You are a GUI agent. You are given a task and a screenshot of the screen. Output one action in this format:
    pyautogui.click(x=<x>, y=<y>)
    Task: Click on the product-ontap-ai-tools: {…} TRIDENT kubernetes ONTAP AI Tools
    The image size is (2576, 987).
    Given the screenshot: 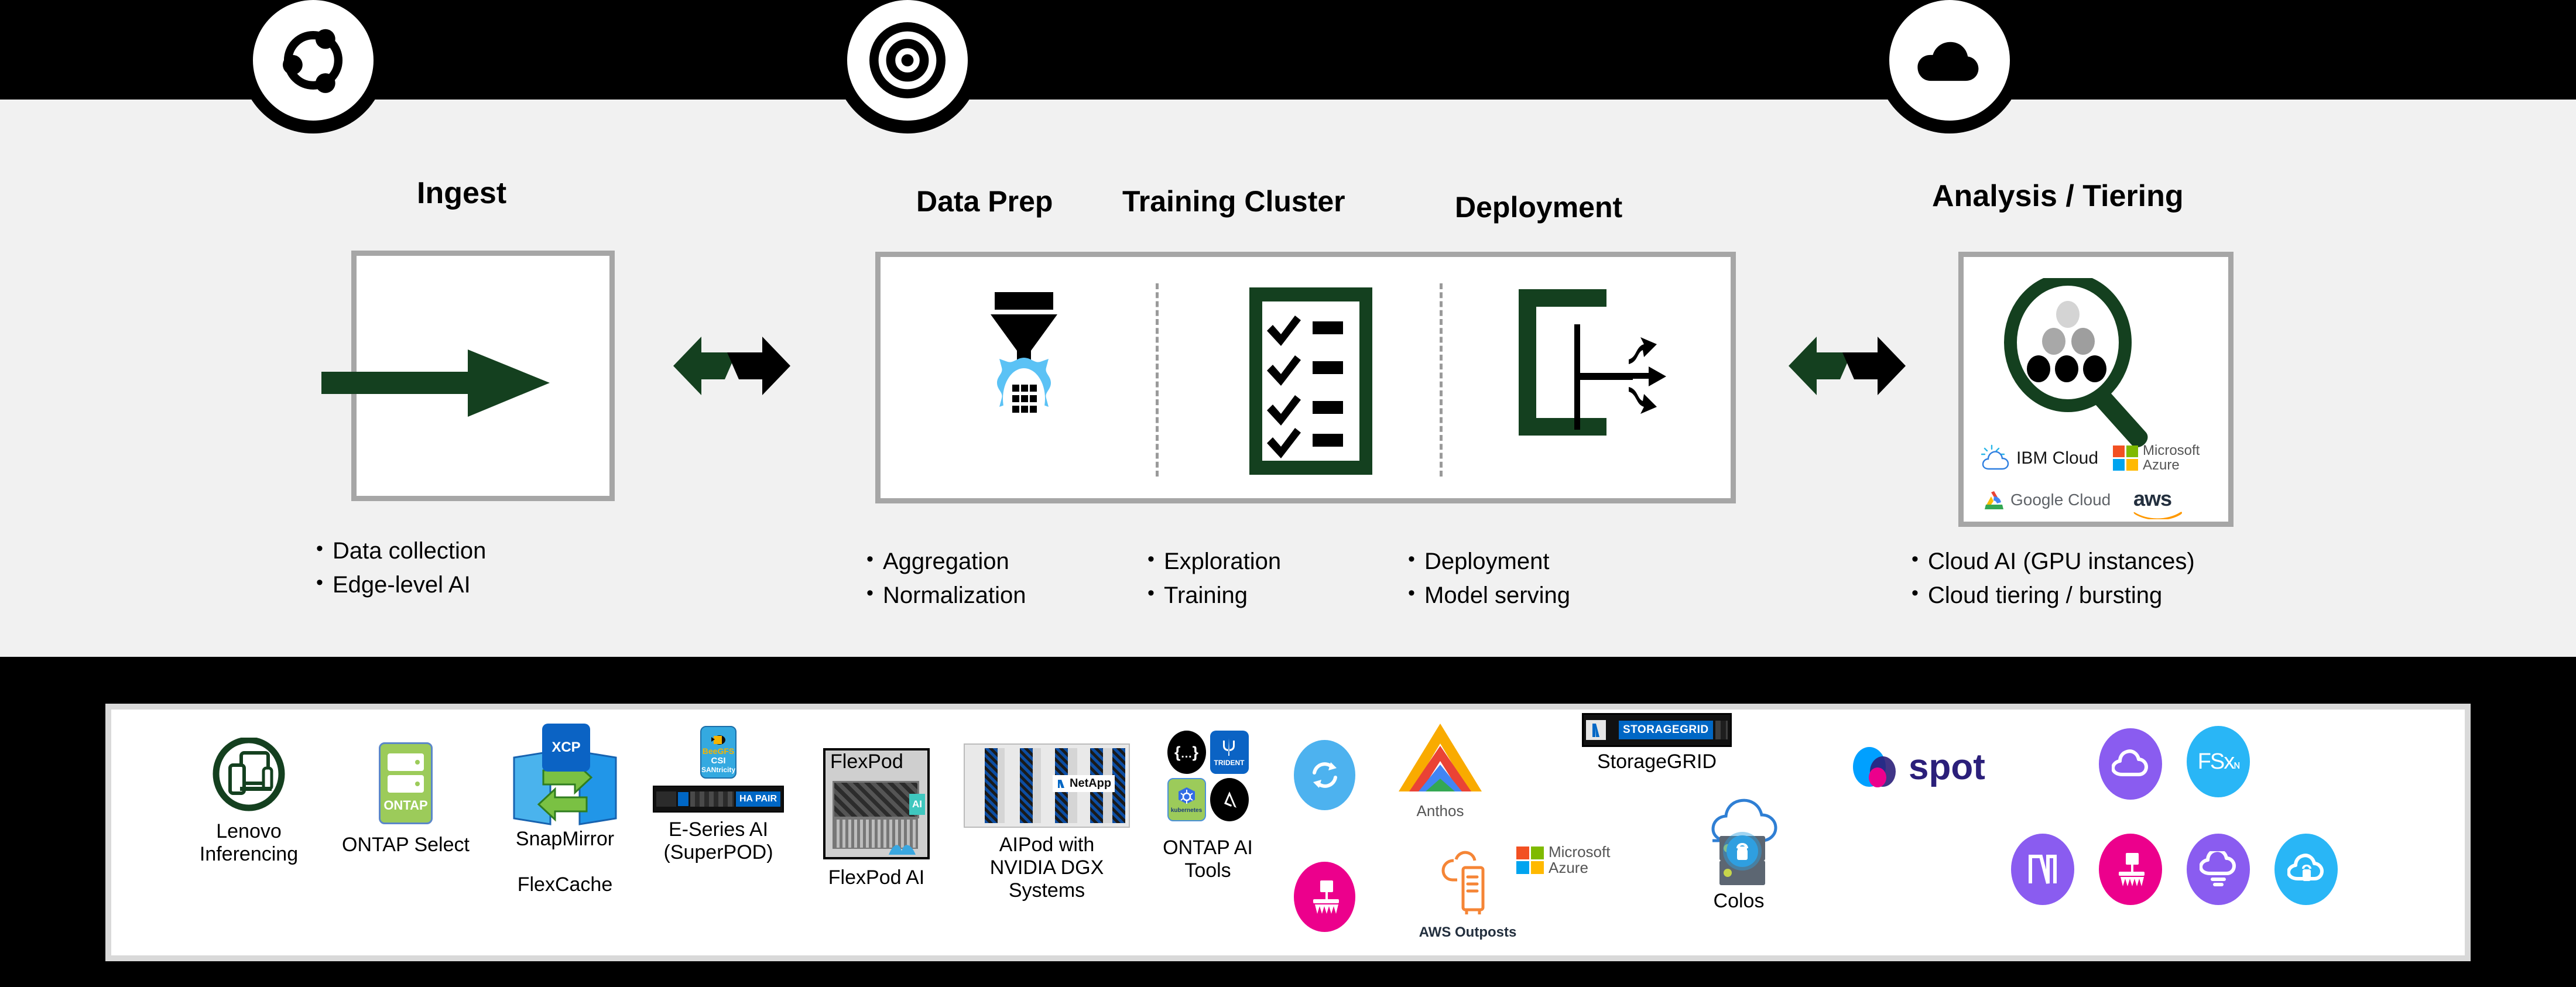 What is the action you would take?
    pyautogui.click(x=1207, y=806)
    